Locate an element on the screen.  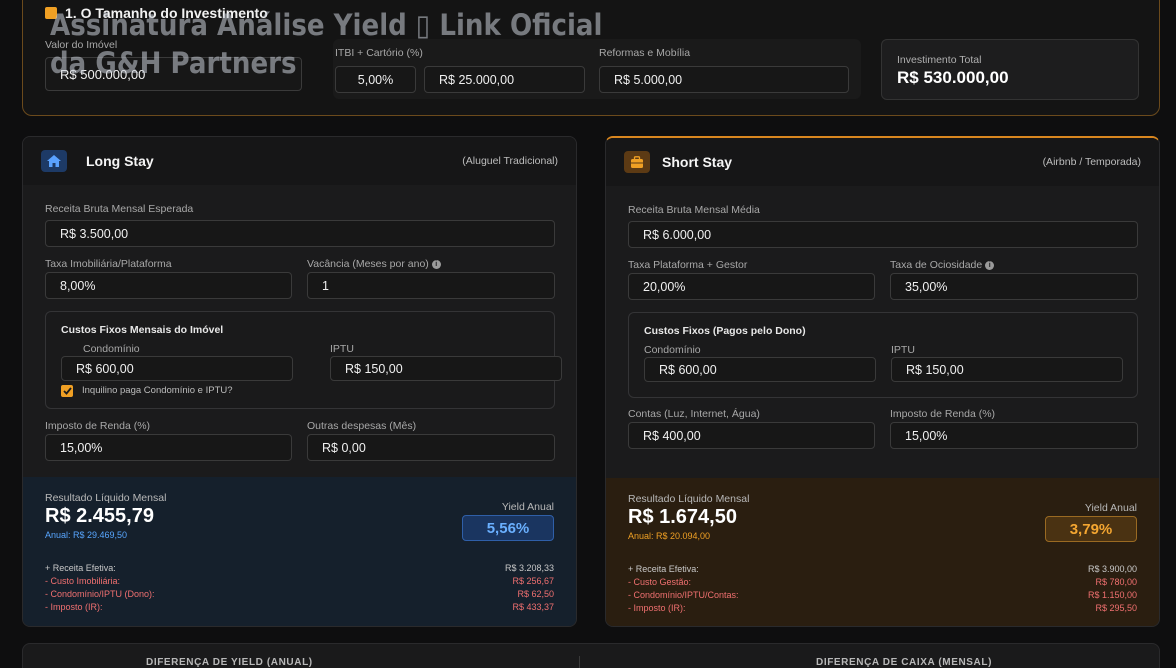
long-iptu-input: R$ 150,00 is located at coordinates (446, 368).